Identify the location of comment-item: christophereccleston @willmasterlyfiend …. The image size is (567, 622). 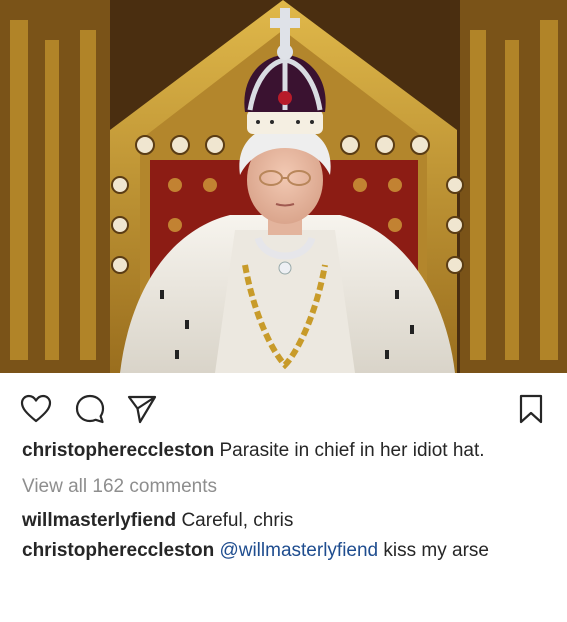
(284, 551).